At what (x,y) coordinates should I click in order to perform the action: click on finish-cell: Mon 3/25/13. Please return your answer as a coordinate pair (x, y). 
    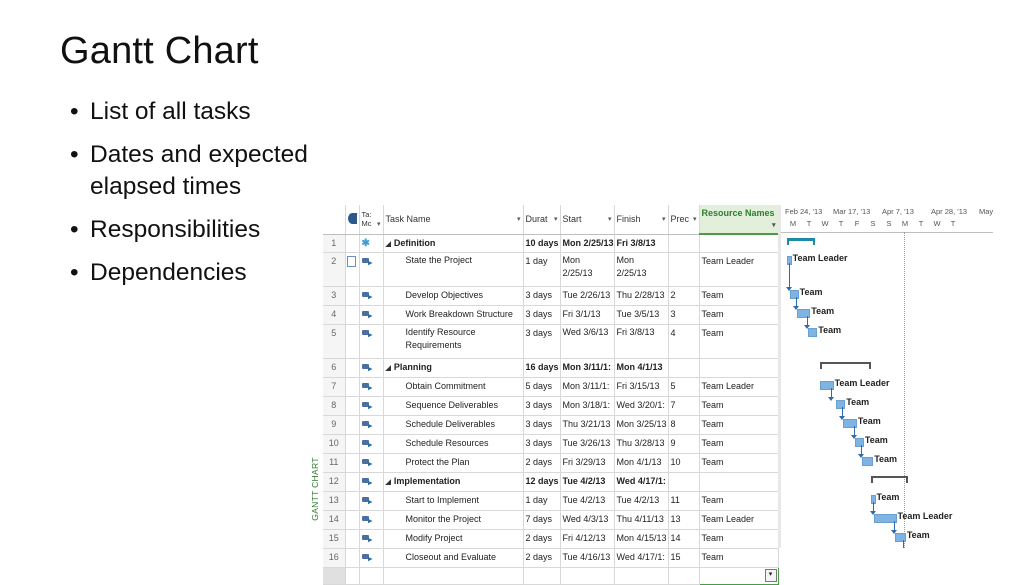
    Looking at the image, I should click on (641, 425).